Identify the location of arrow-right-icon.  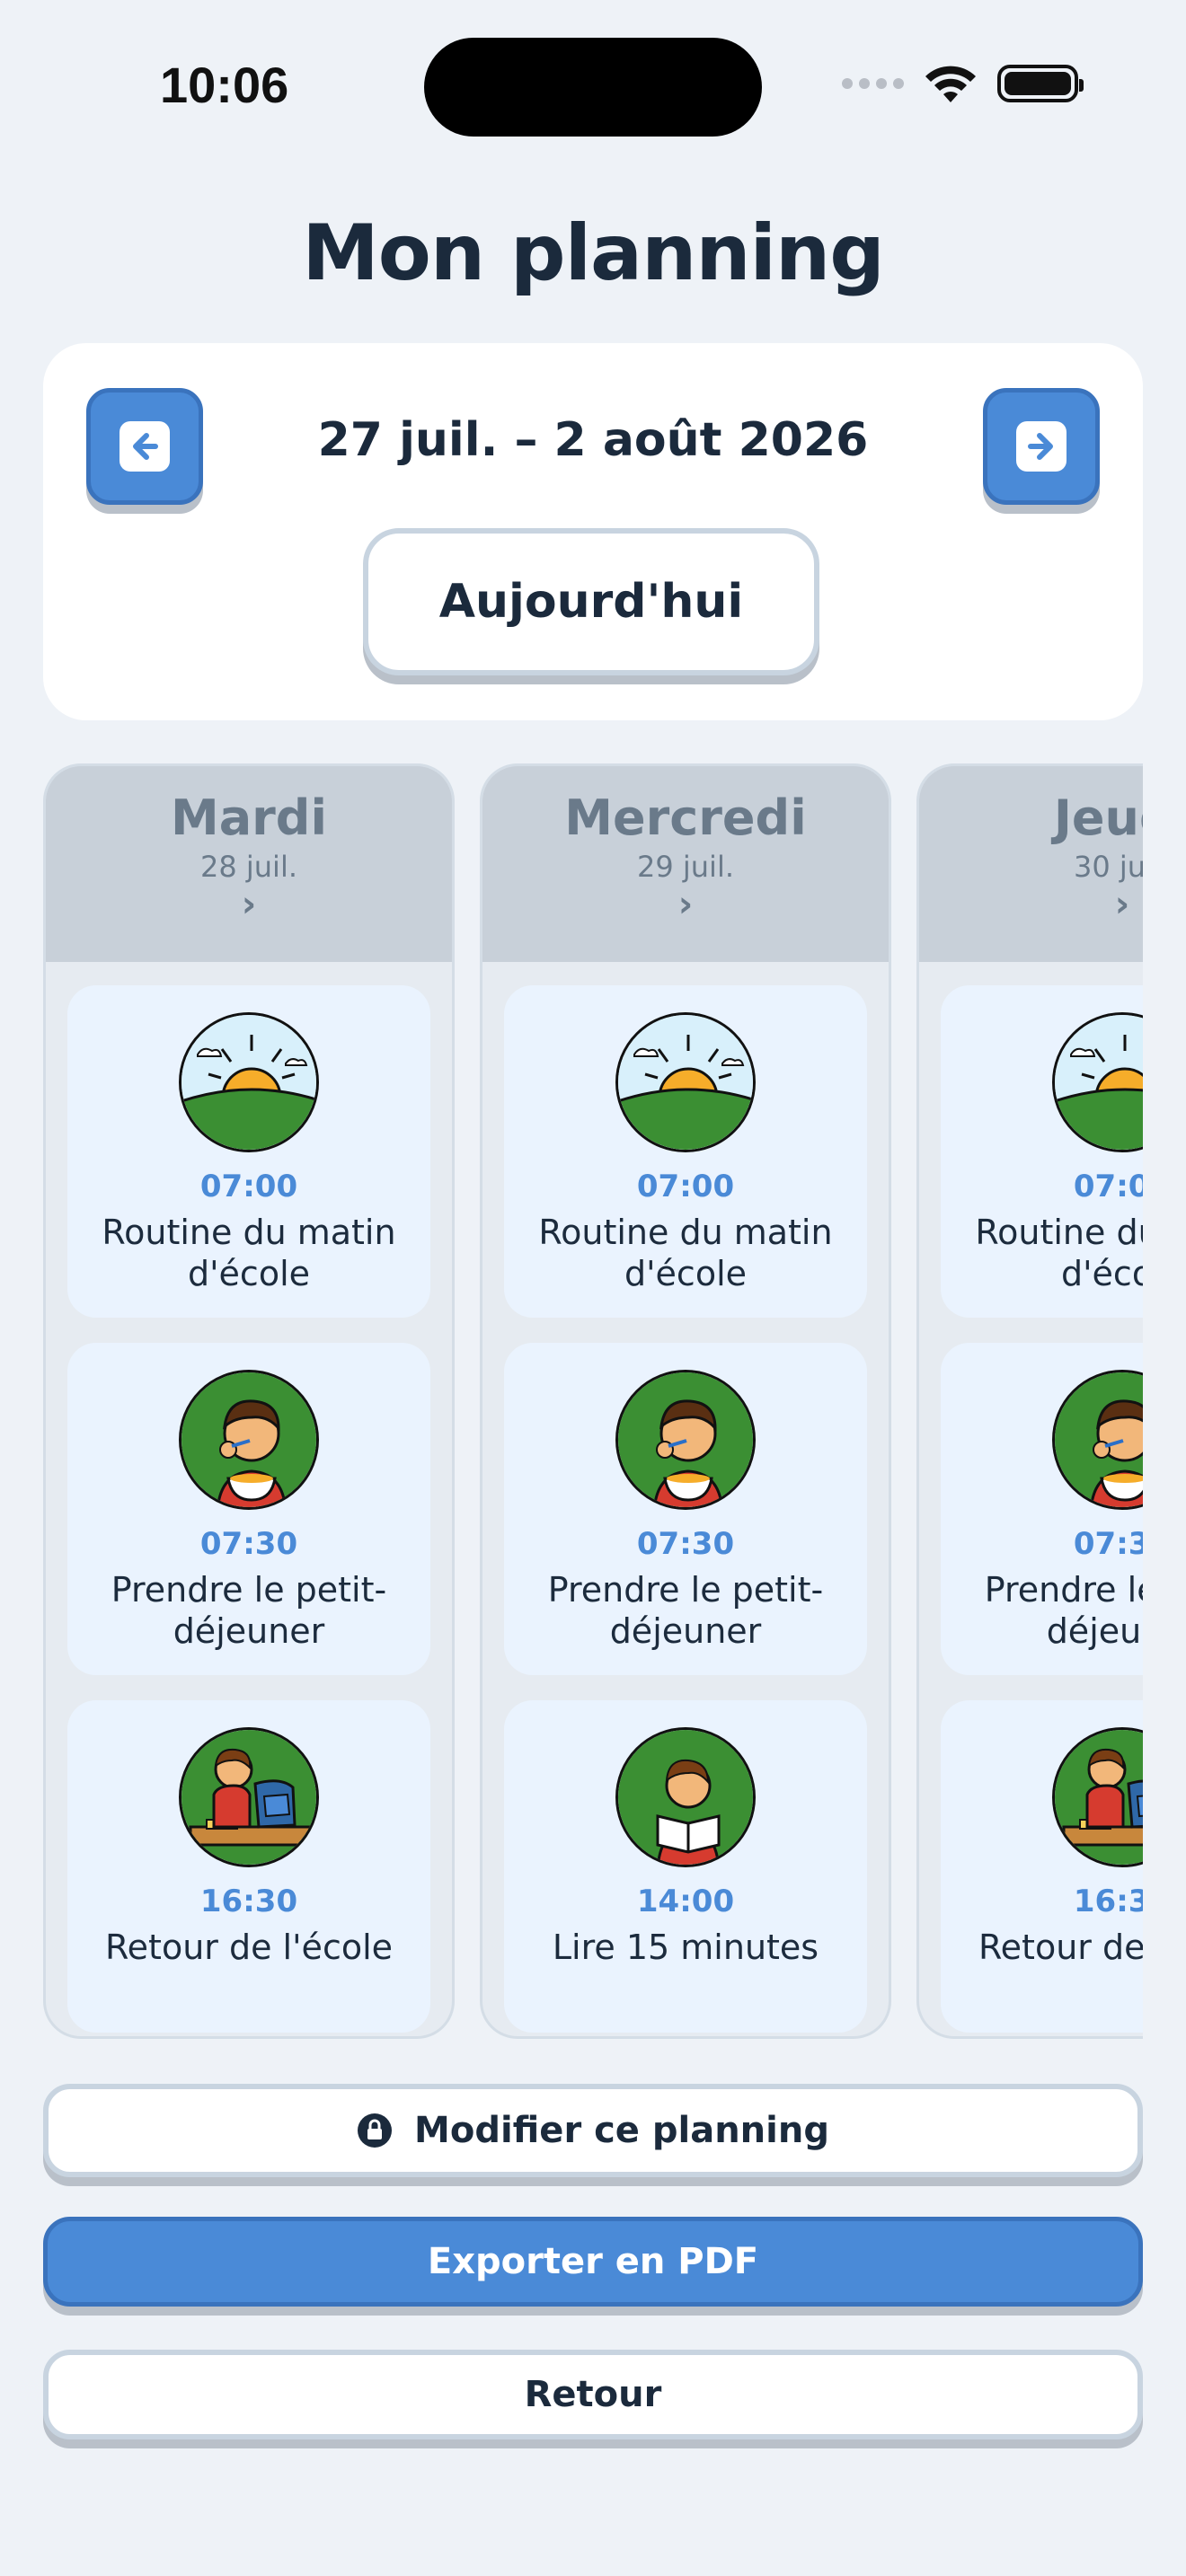
(1041, 446).